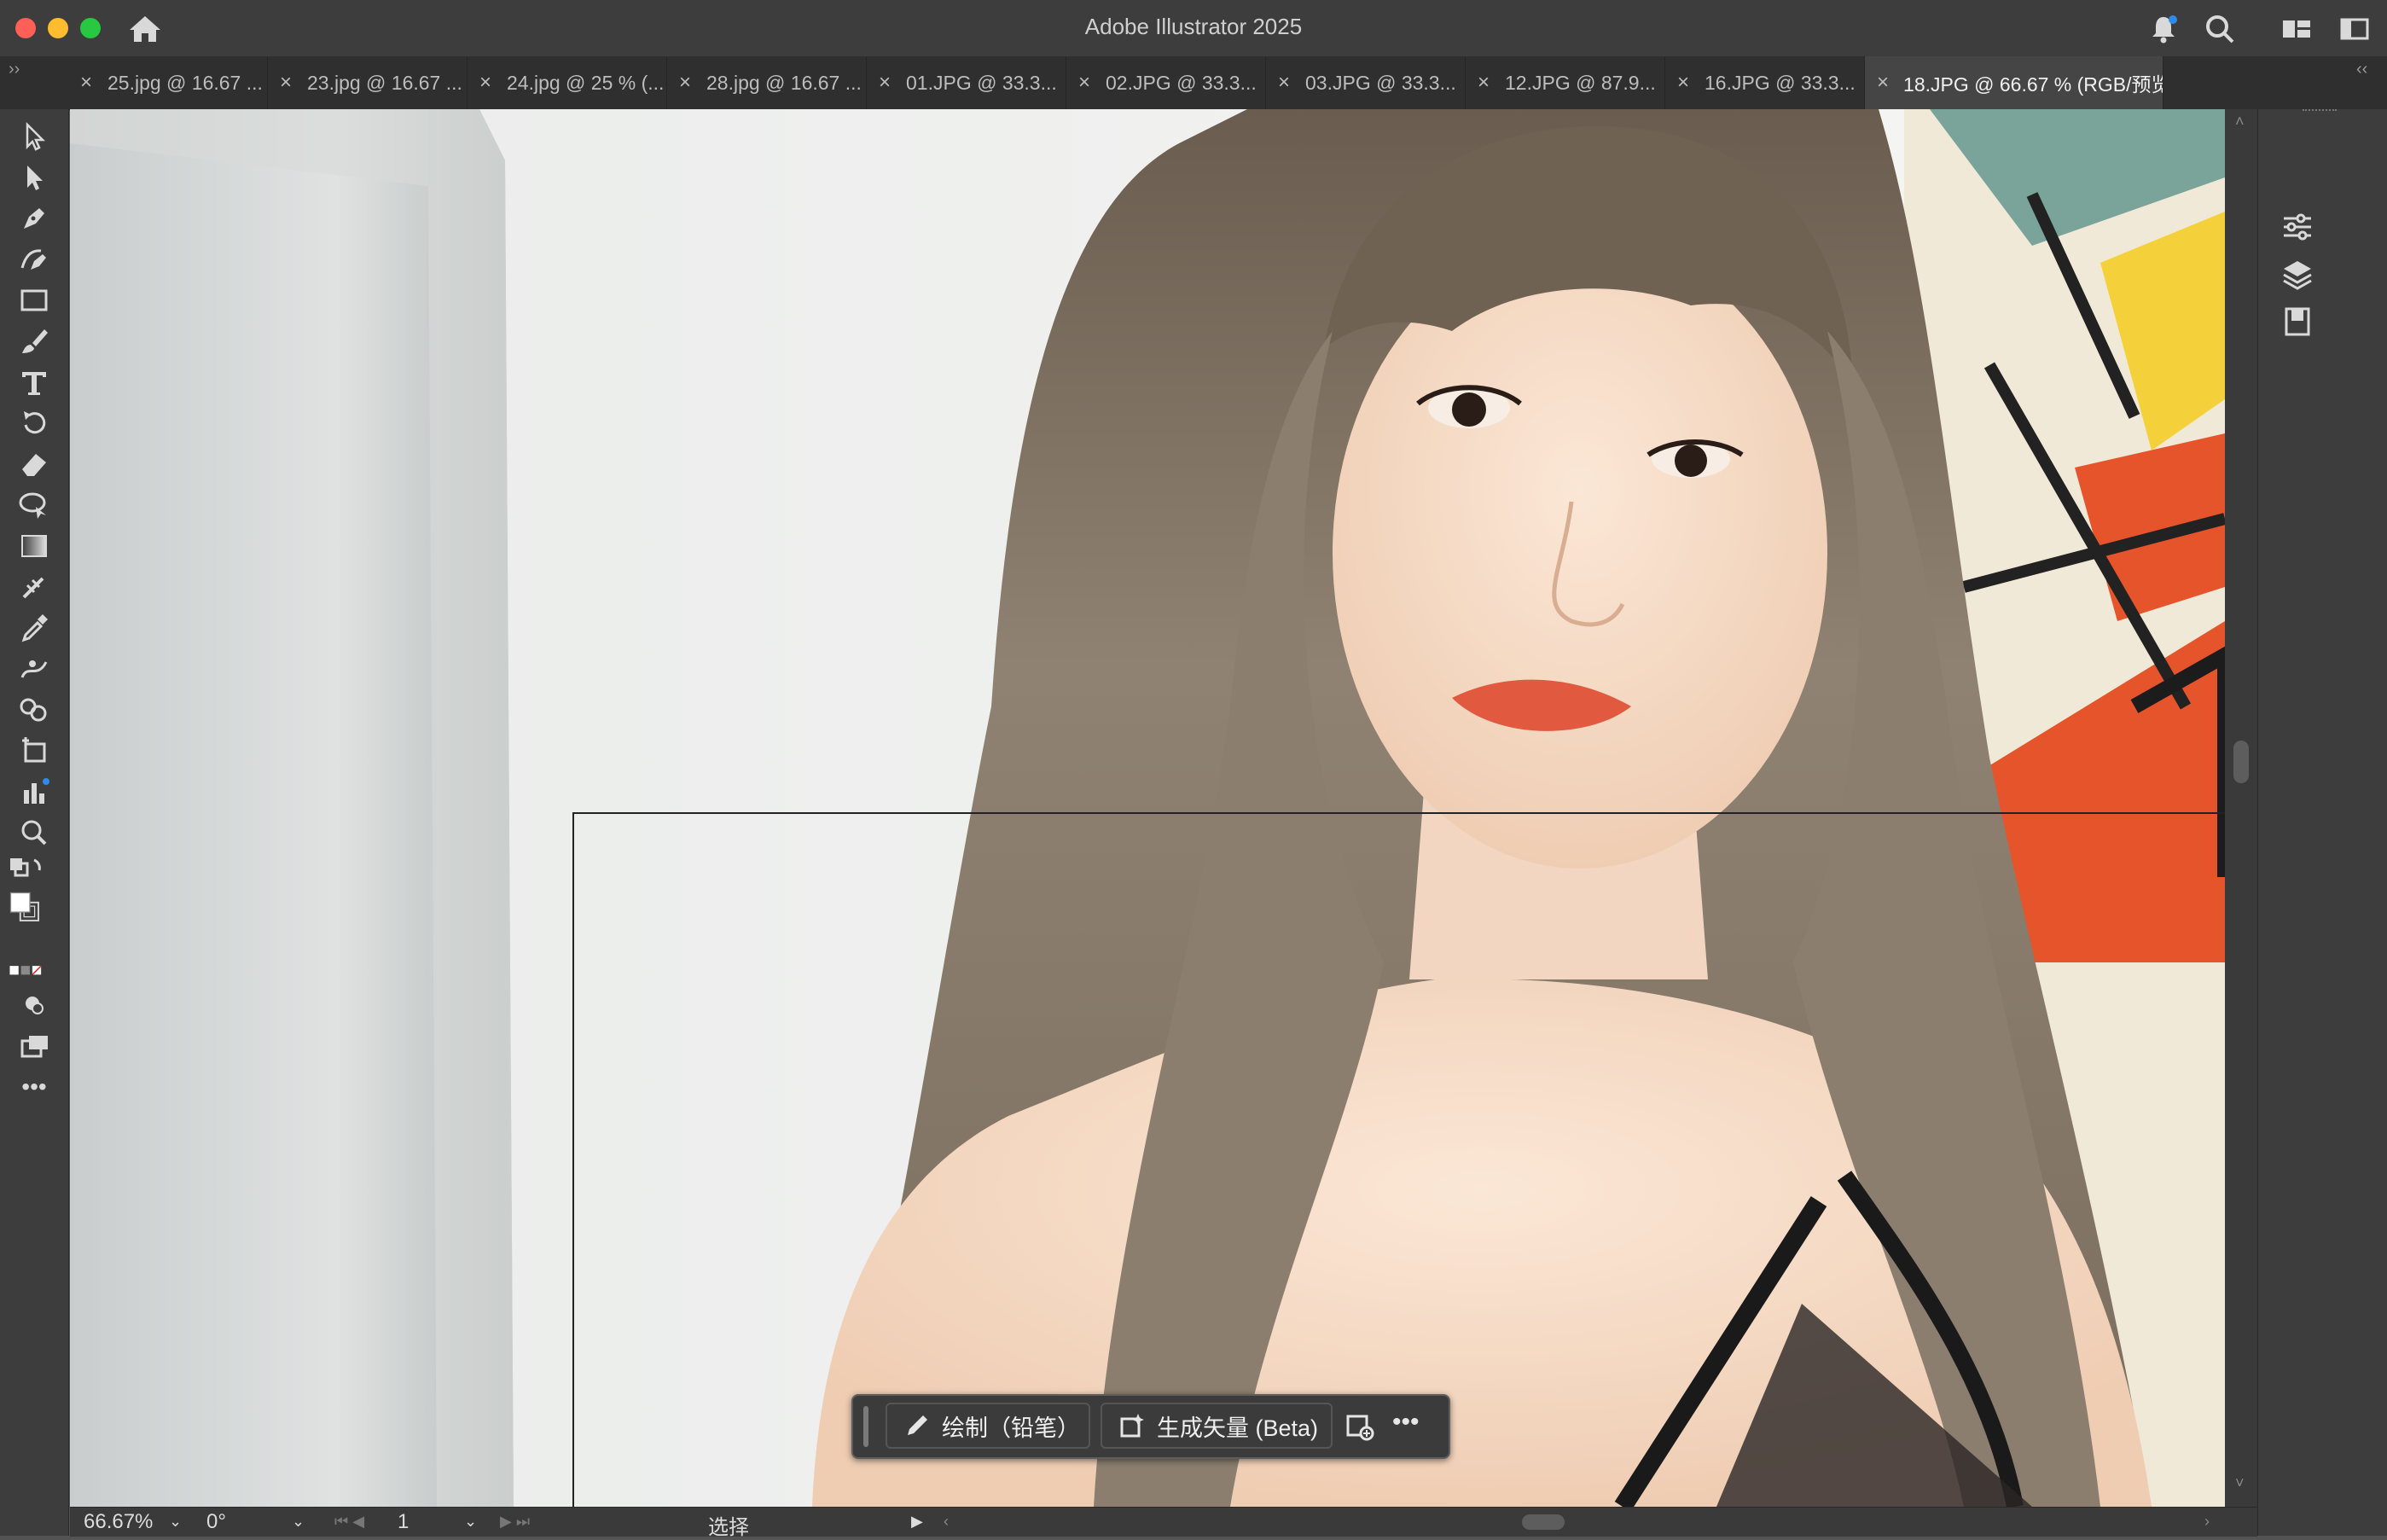 The width and height of the screenshot is (2387, 1540). I want to click on search-icon, so click(2220, 29).